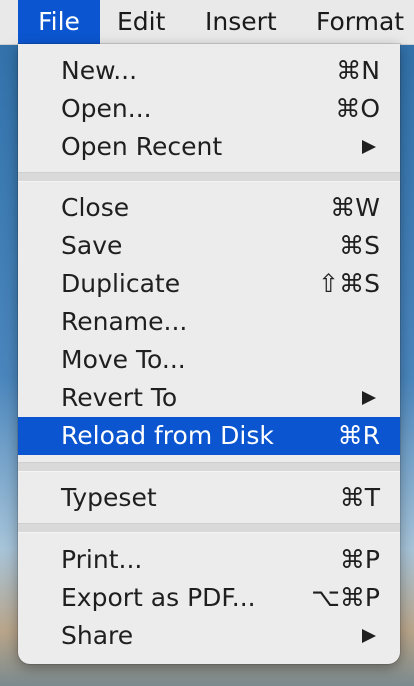  Describe the element at coordinates (121, 283) in the screenshot. I see `menu-item-label: Duplicate` at that location.